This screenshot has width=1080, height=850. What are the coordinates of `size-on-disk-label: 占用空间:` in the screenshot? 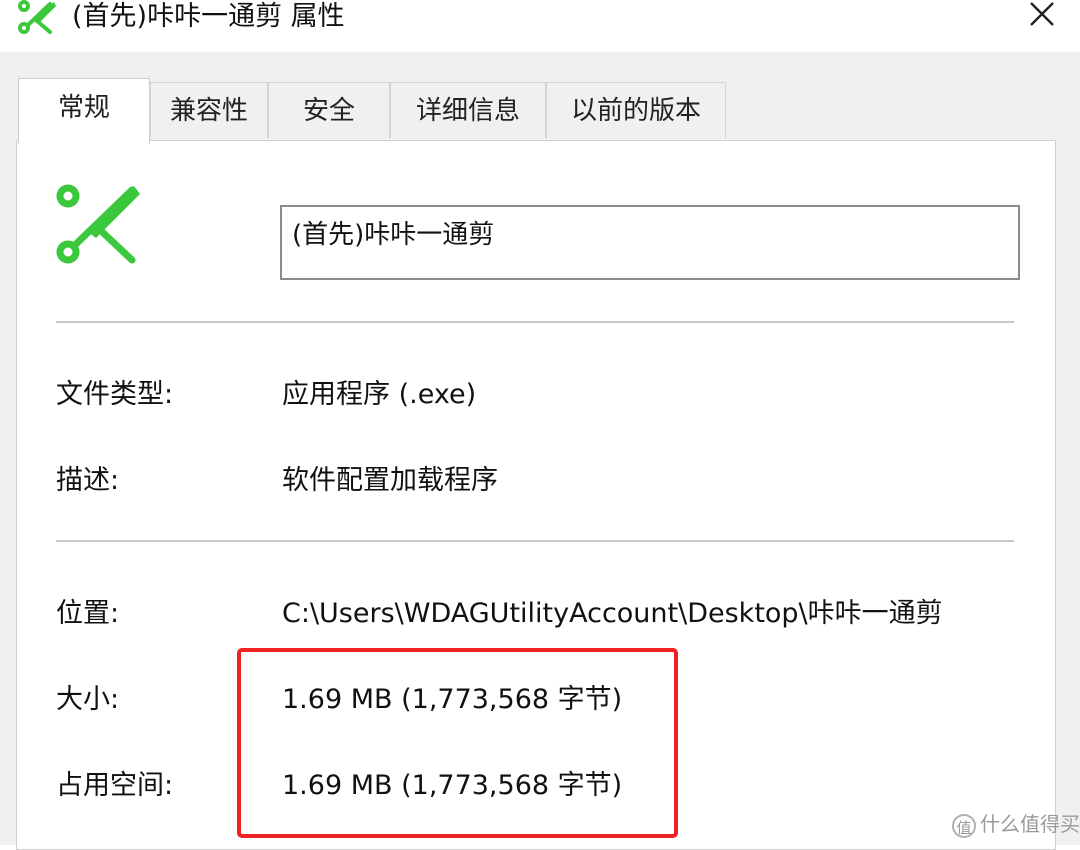 It's located at (115, 785).